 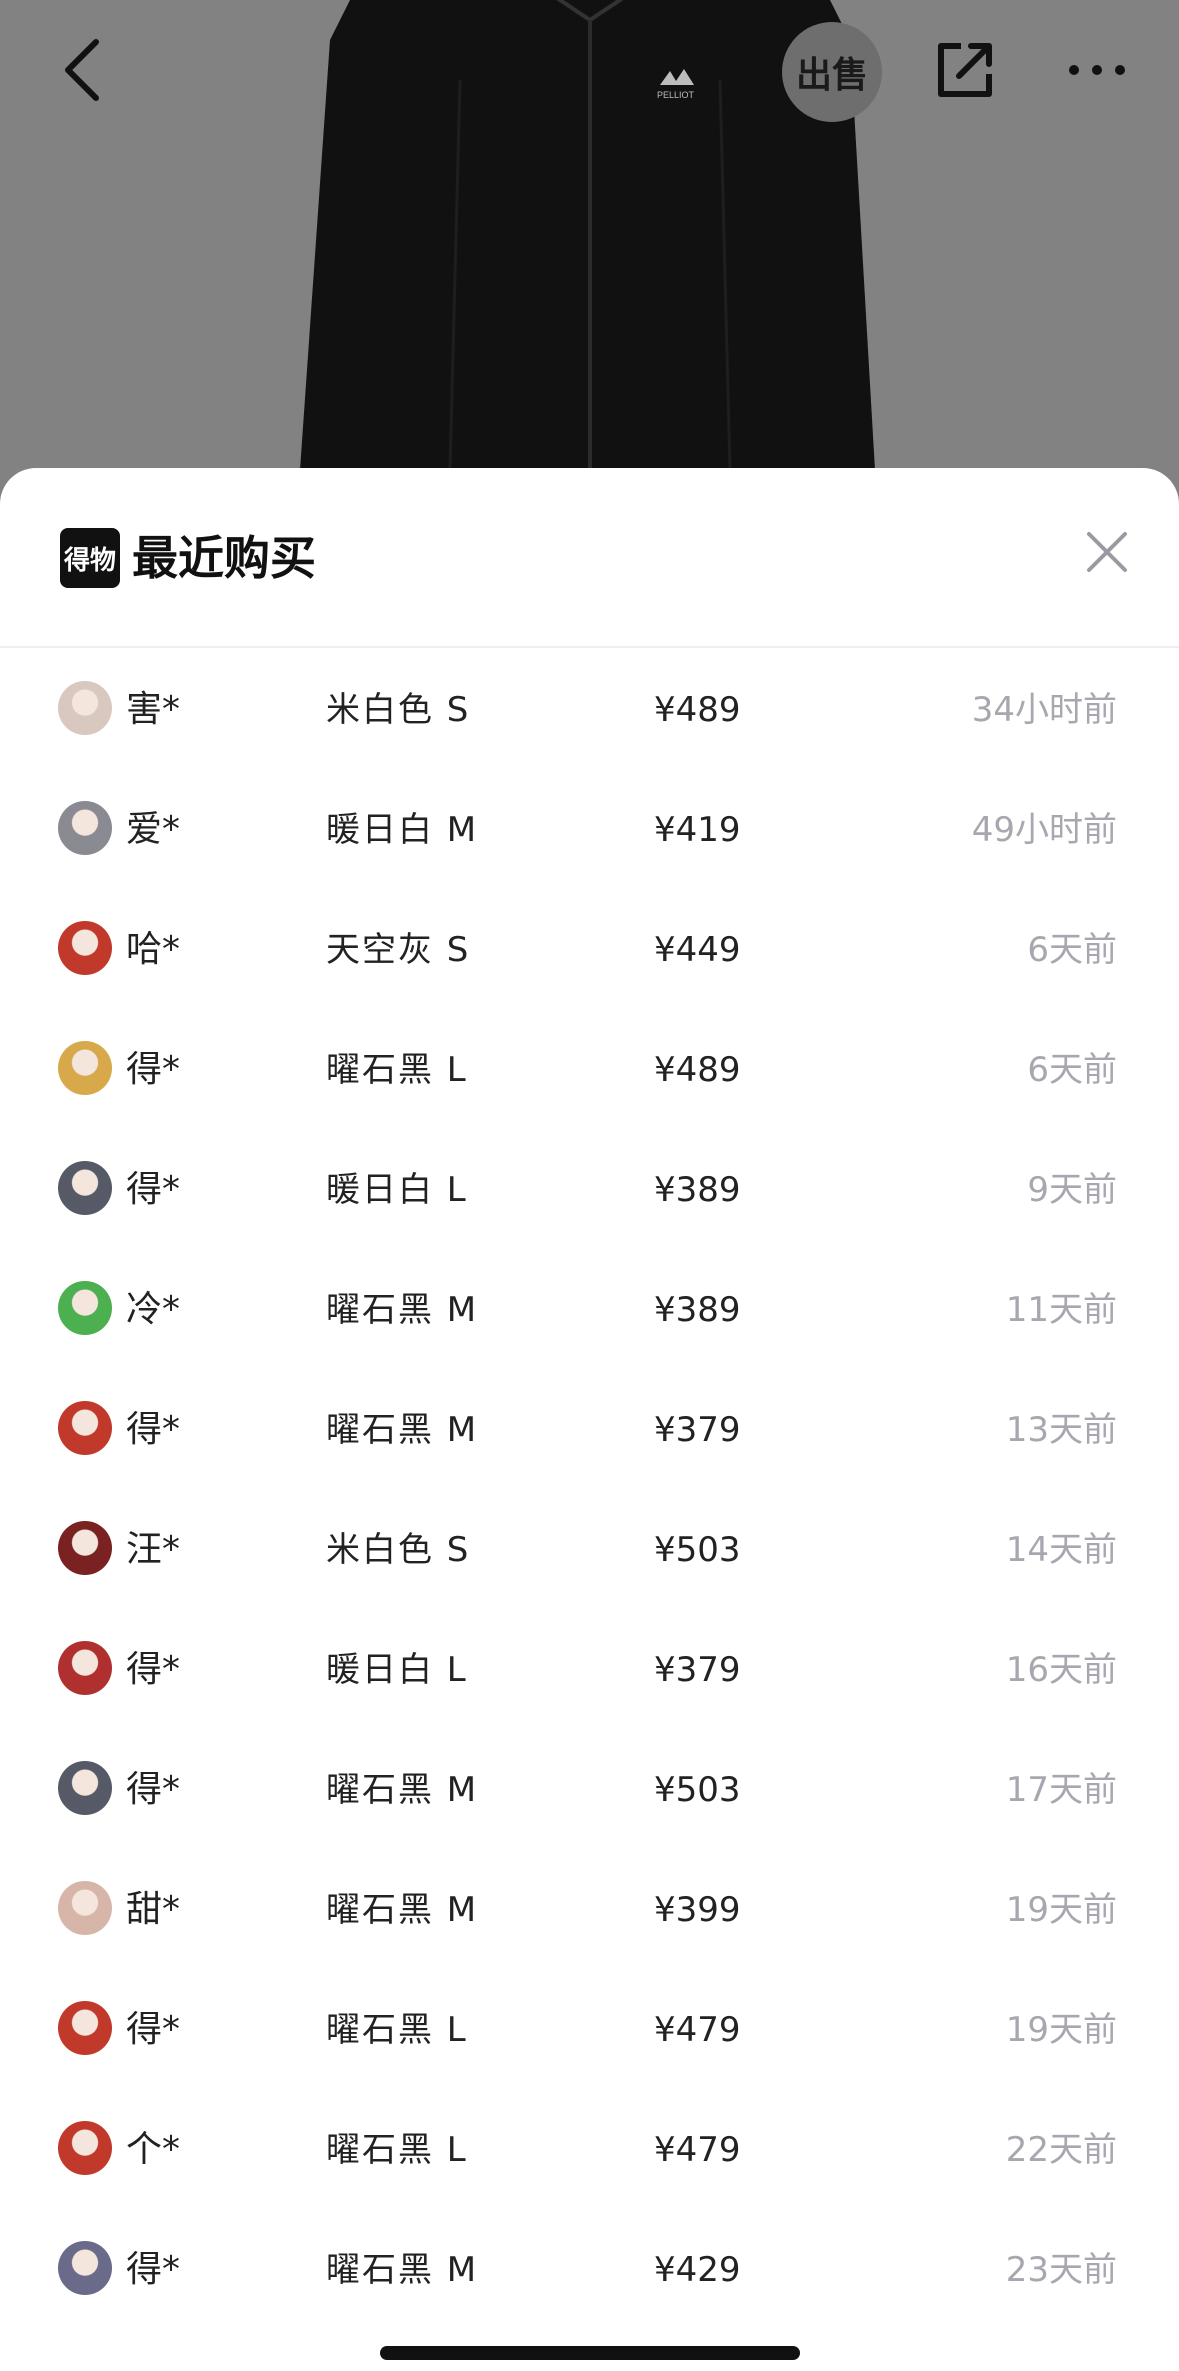 What do you see at coordinates (153, 2149) in the screenshot?
I see `buyer-name: 个*` at bounding box center [153, 2149].